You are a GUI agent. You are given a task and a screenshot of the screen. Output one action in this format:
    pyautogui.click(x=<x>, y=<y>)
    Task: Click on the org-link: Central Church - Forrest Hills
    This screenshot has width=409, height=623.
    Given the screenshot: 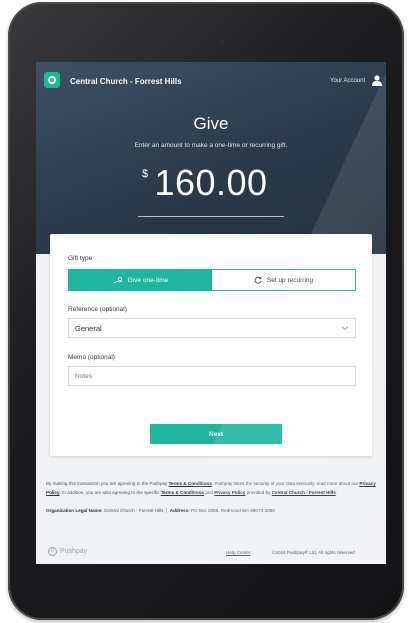 What is the action you would take?
    pyautogui.click(x=304, y=492)
    